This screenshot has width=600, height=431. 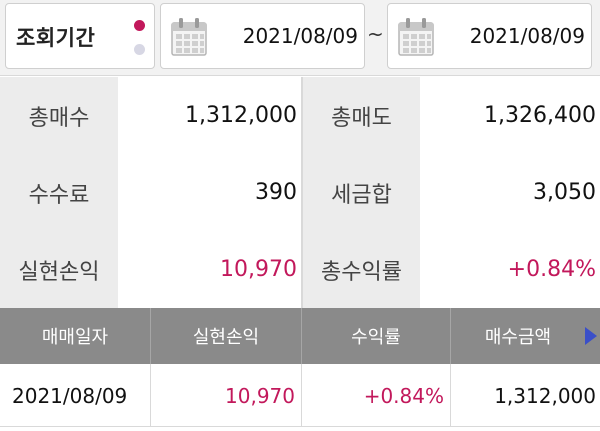 What do you see at coordinates (75, 336) in the screenshot?
I see `column-header-trade-date: 매매일자` at bounding box center [75, 336].